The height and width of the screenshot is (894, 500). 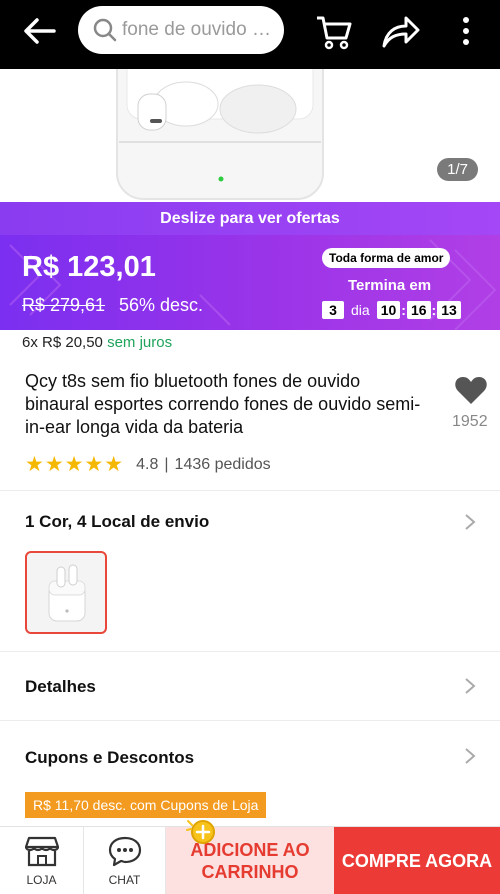 I want to click on chat-icon, so click(x=125, y=851).